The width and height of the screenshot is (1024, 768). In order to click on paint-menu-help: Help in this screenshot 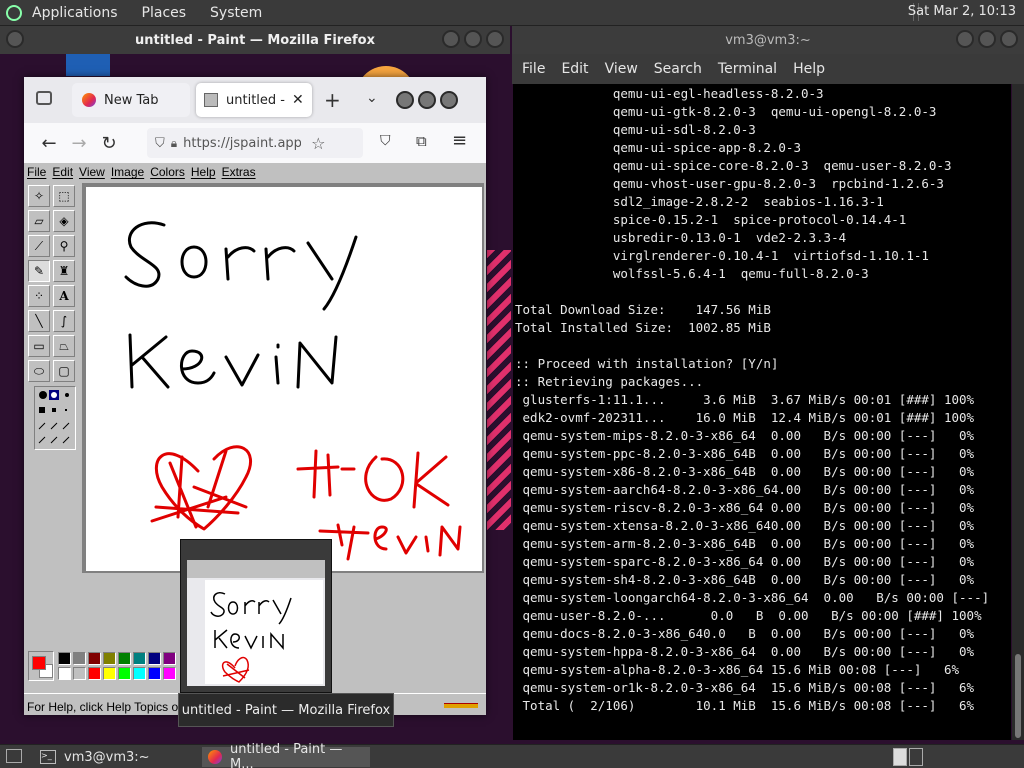, I will do `click(203, 172)`.